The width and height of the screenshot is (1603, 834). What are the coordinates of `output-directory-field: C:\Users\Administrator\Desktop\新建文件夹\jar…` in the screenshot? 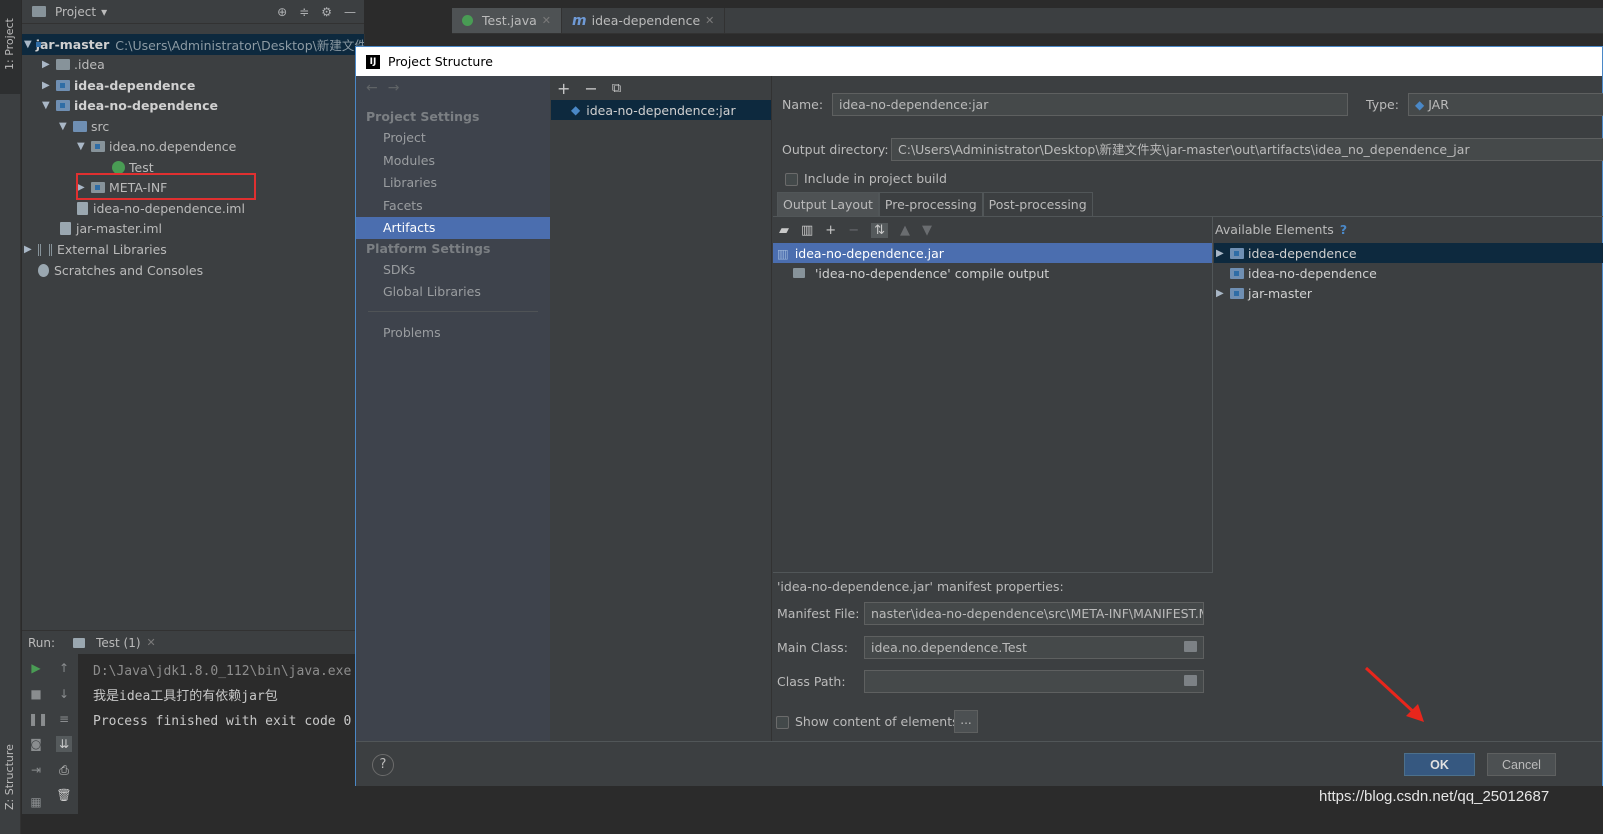 It's located at (1247, 149).